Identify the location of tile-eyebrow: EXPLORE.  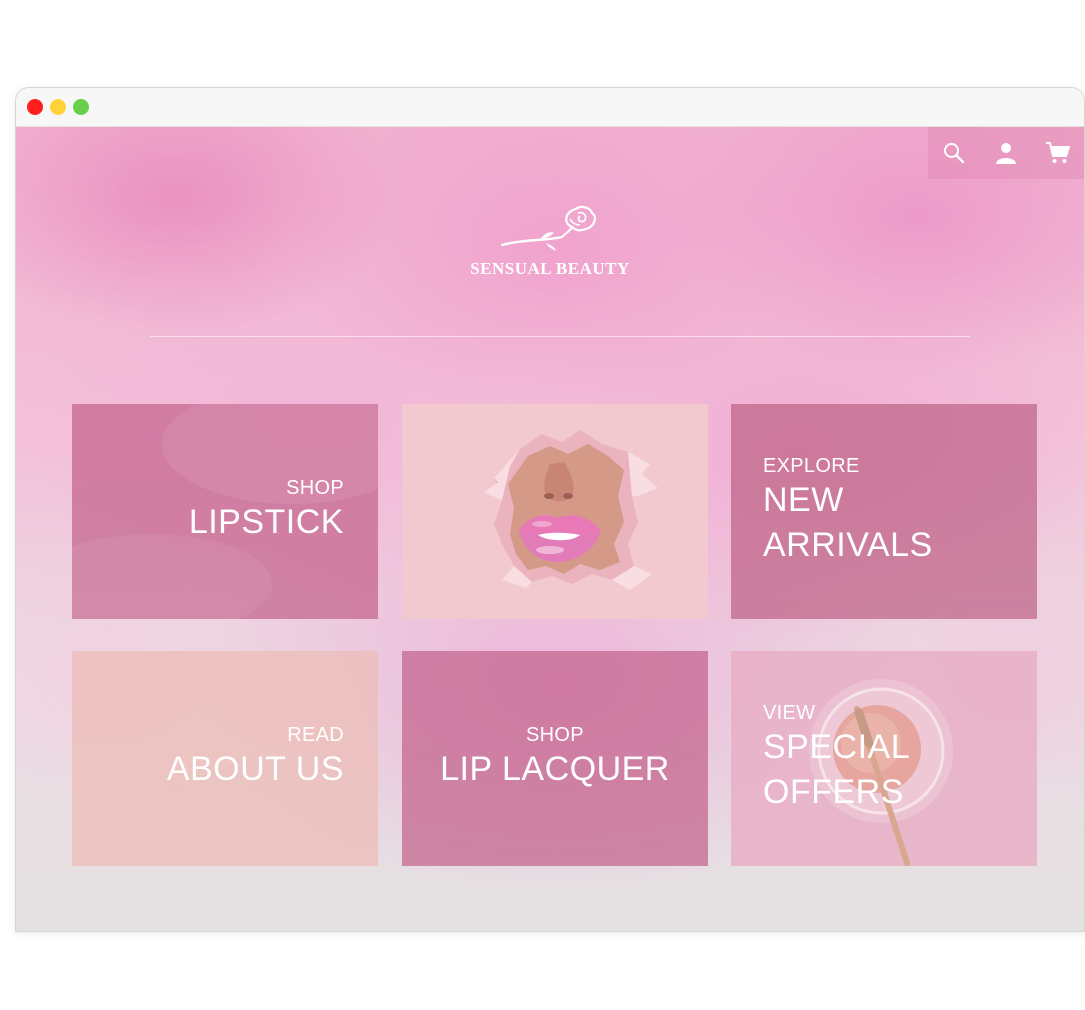
(811, 466).